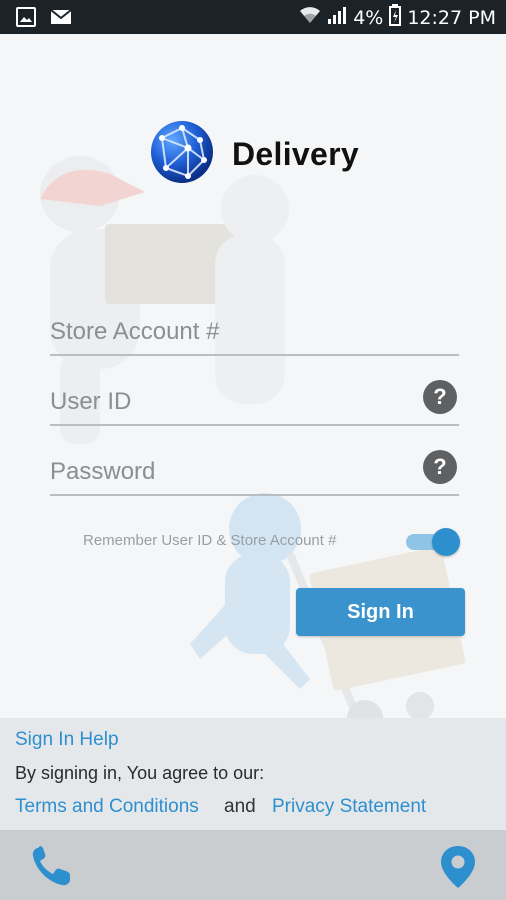  I want to click on store-account-placeholder: Store Account #, so click(135, 331).